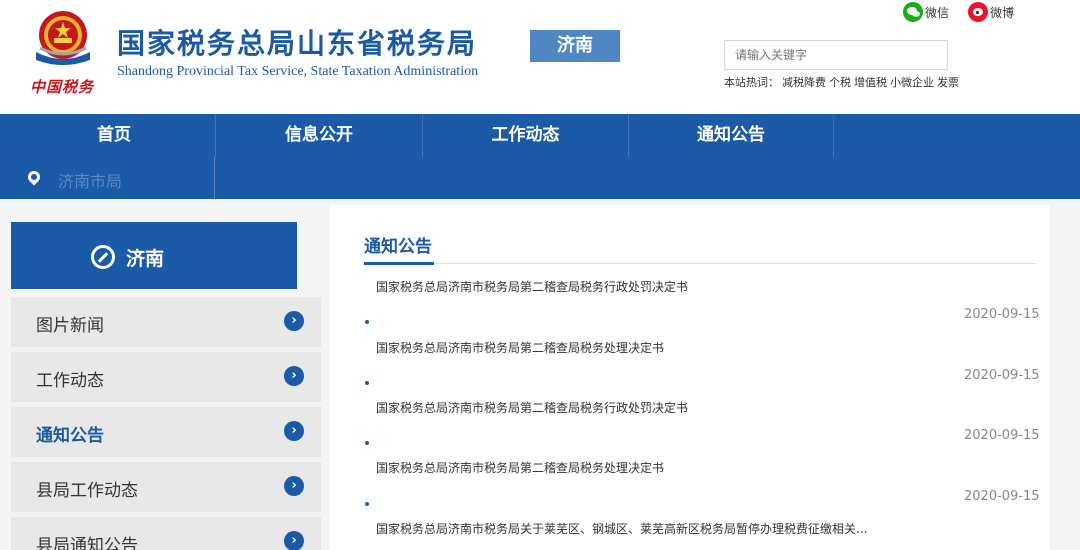 The width and height of the screenshot is (1080, 550). Describe the element at coordinates (103, 257) in the screenshot. I see `region-logo-icon` at that location.